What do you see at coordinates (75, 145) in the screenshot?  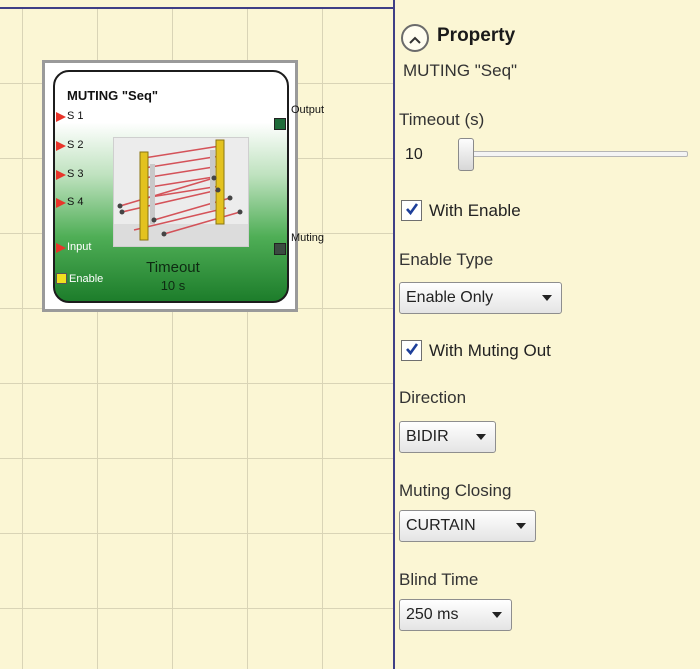 I see `input-port-s2-label: S 2` at bounding box center [75, 145].